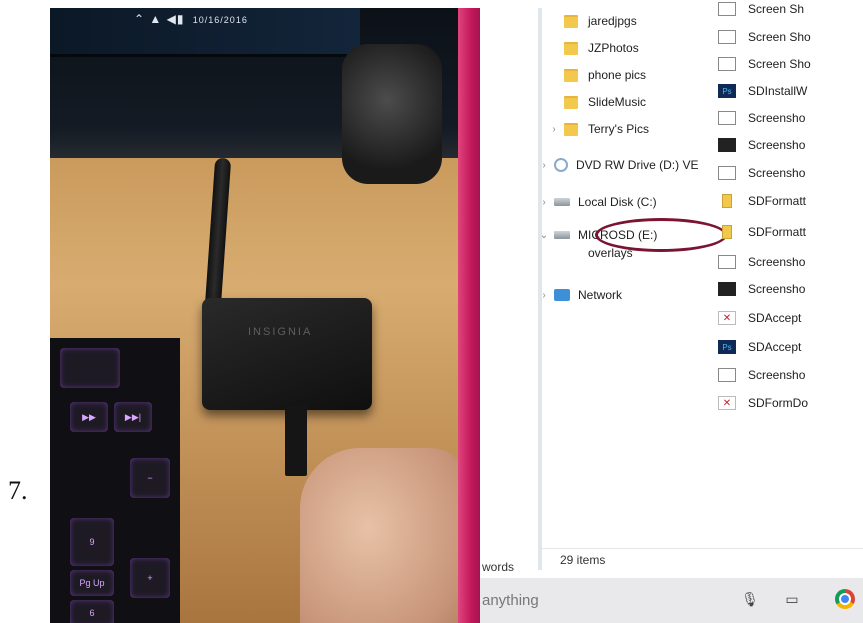 Image resolution: width=863 pixels, height=623 pixels. I want to click on file-item: ✕ SDAccept, so click(759, 318).